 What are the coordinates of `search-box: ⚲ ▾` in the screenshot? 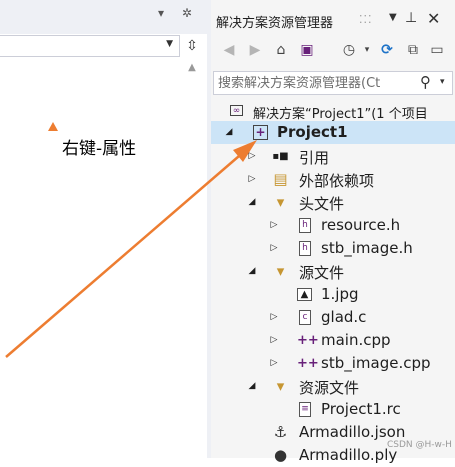 It's located at (333, 83).